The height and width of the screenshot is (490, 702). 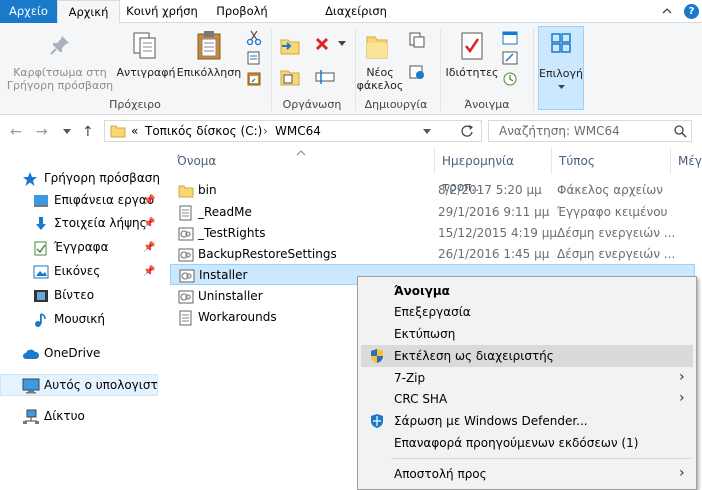 What do you see at coordinates (432, 312) in the screenshot?
I see `menu-label: Επεξεργασία` at bounding box center [432, 312].